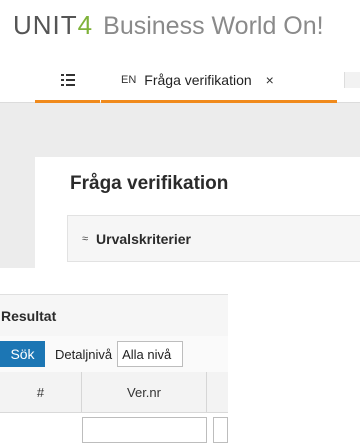 This screenshot has width=360, height=447. Describe the element at coordinates (220, 430) in the screenshot. I see `next-filter-input` at that location.